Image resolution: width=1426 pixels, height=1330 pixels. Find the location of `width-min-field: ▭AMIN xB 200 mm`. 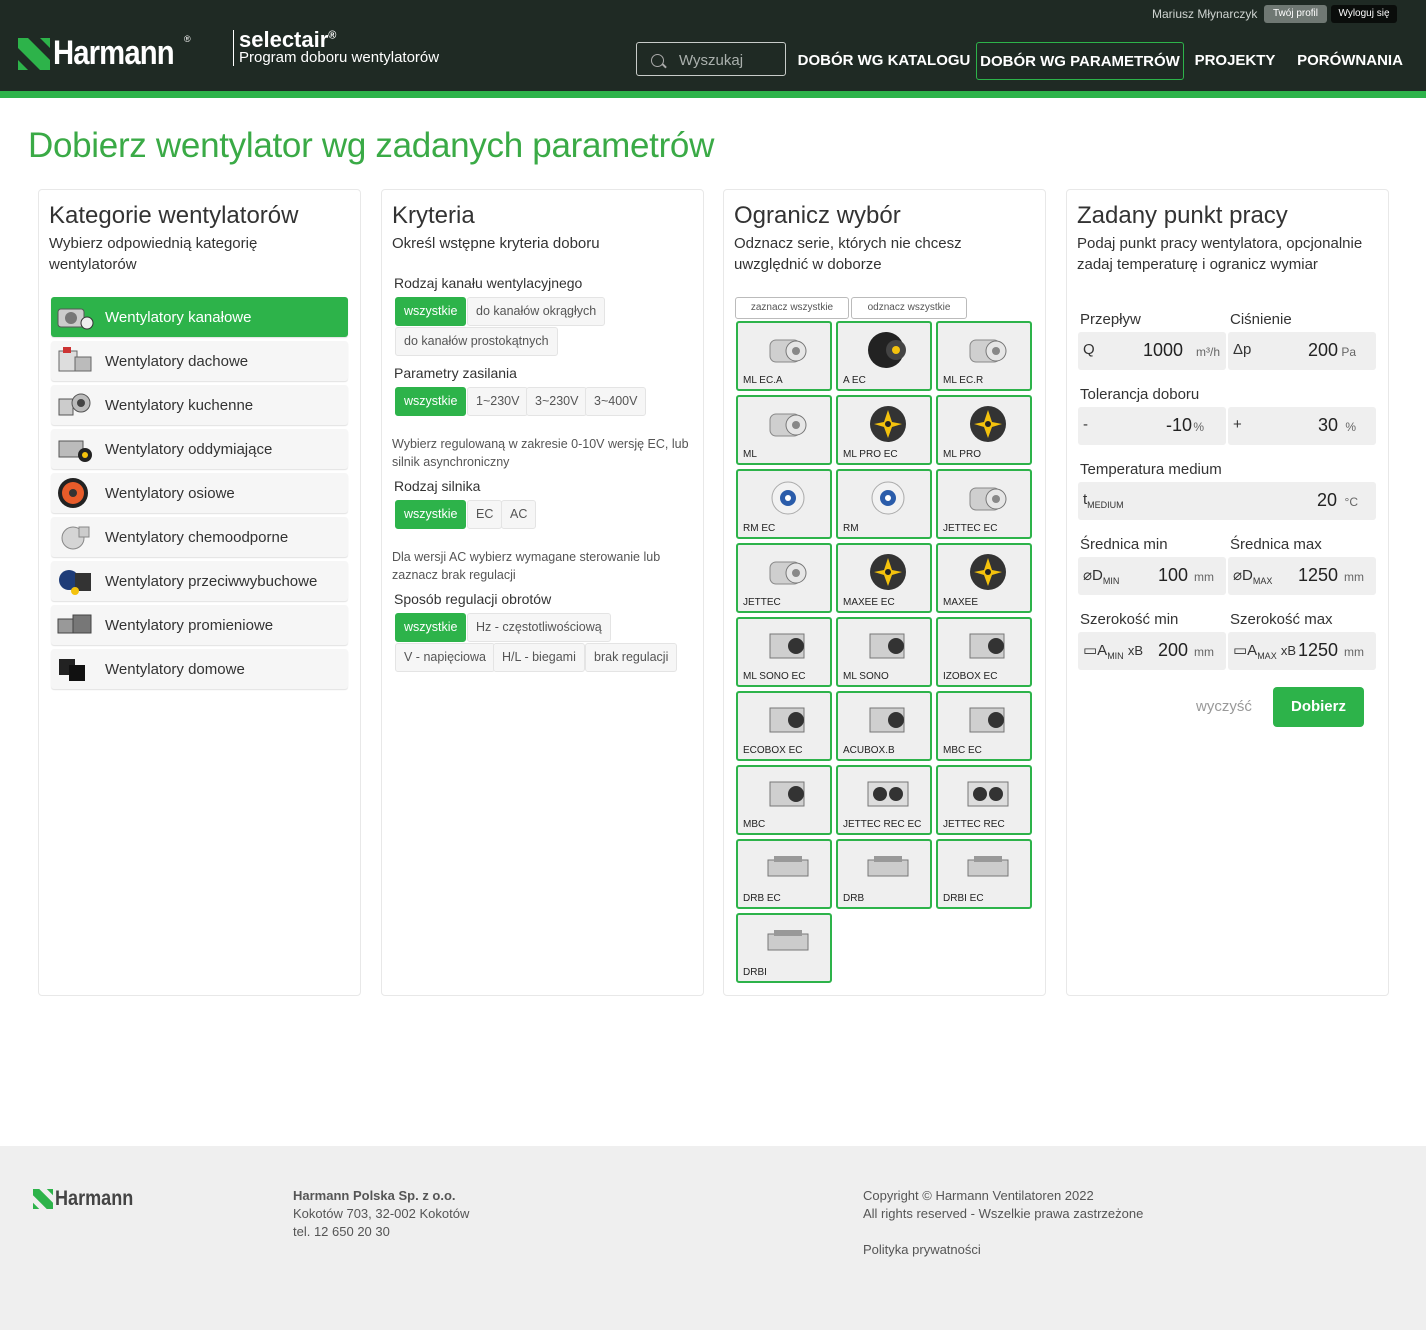

width-min-field: ▭AMIN xB 200 mm is located at coordinates (1152, 651).